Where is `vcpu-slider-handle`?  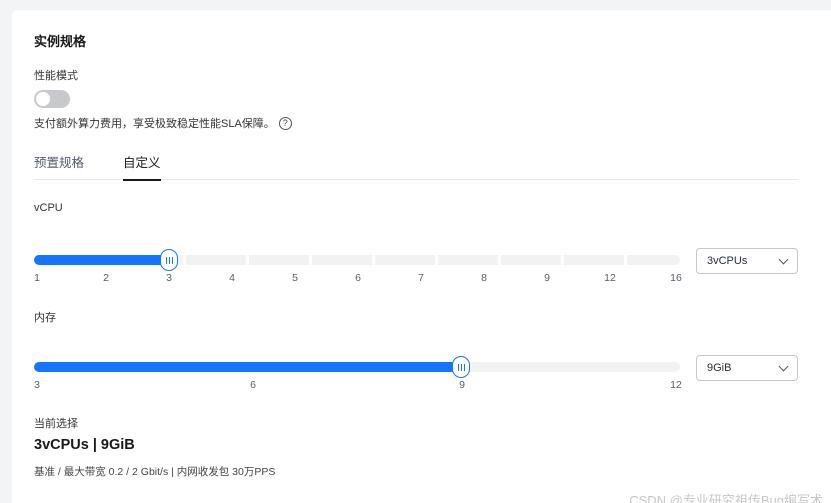
vcpu-slider-handle is located at coordinates (169, 260).